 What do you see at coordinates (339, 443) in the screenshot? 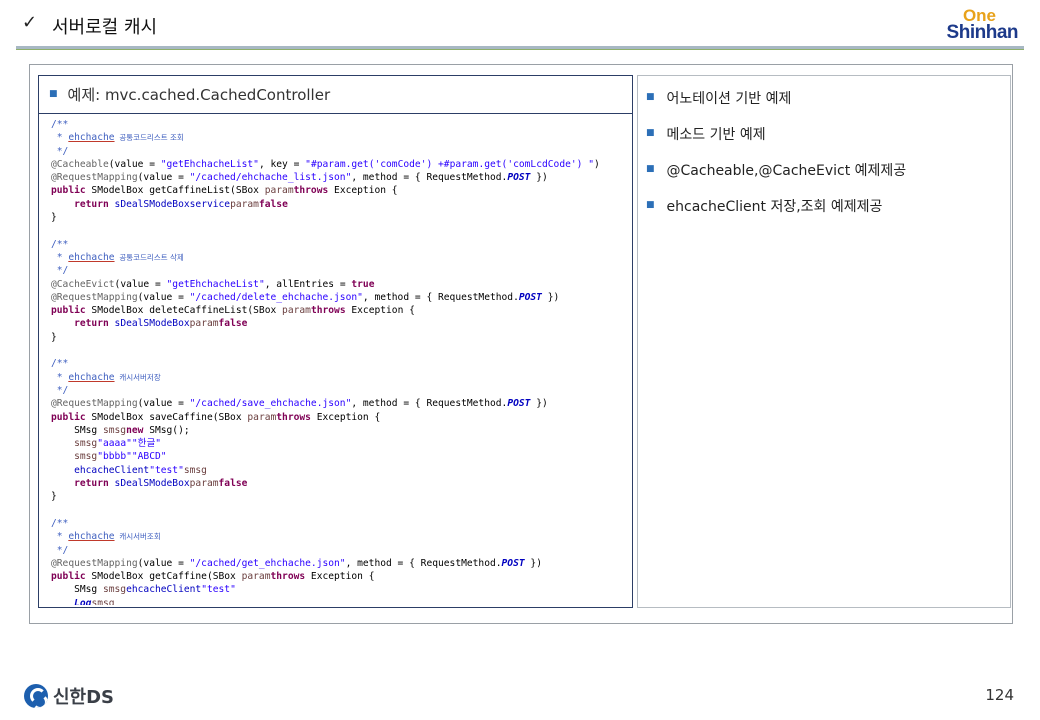
I see `code-line: smsg"aaaa""한글"` at bounding box center [339, 443].